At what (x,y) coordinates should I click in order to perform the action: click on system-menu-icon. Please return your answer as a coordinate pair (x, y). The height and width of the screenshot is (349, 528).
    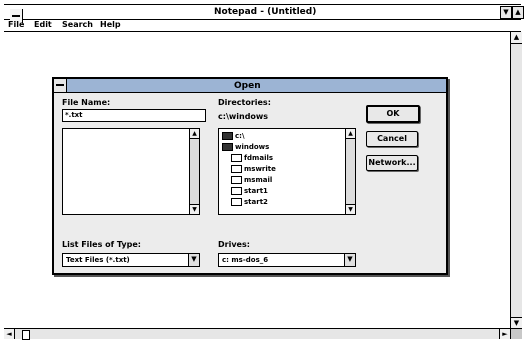
    Looking at the image, I should click on (16, 16).